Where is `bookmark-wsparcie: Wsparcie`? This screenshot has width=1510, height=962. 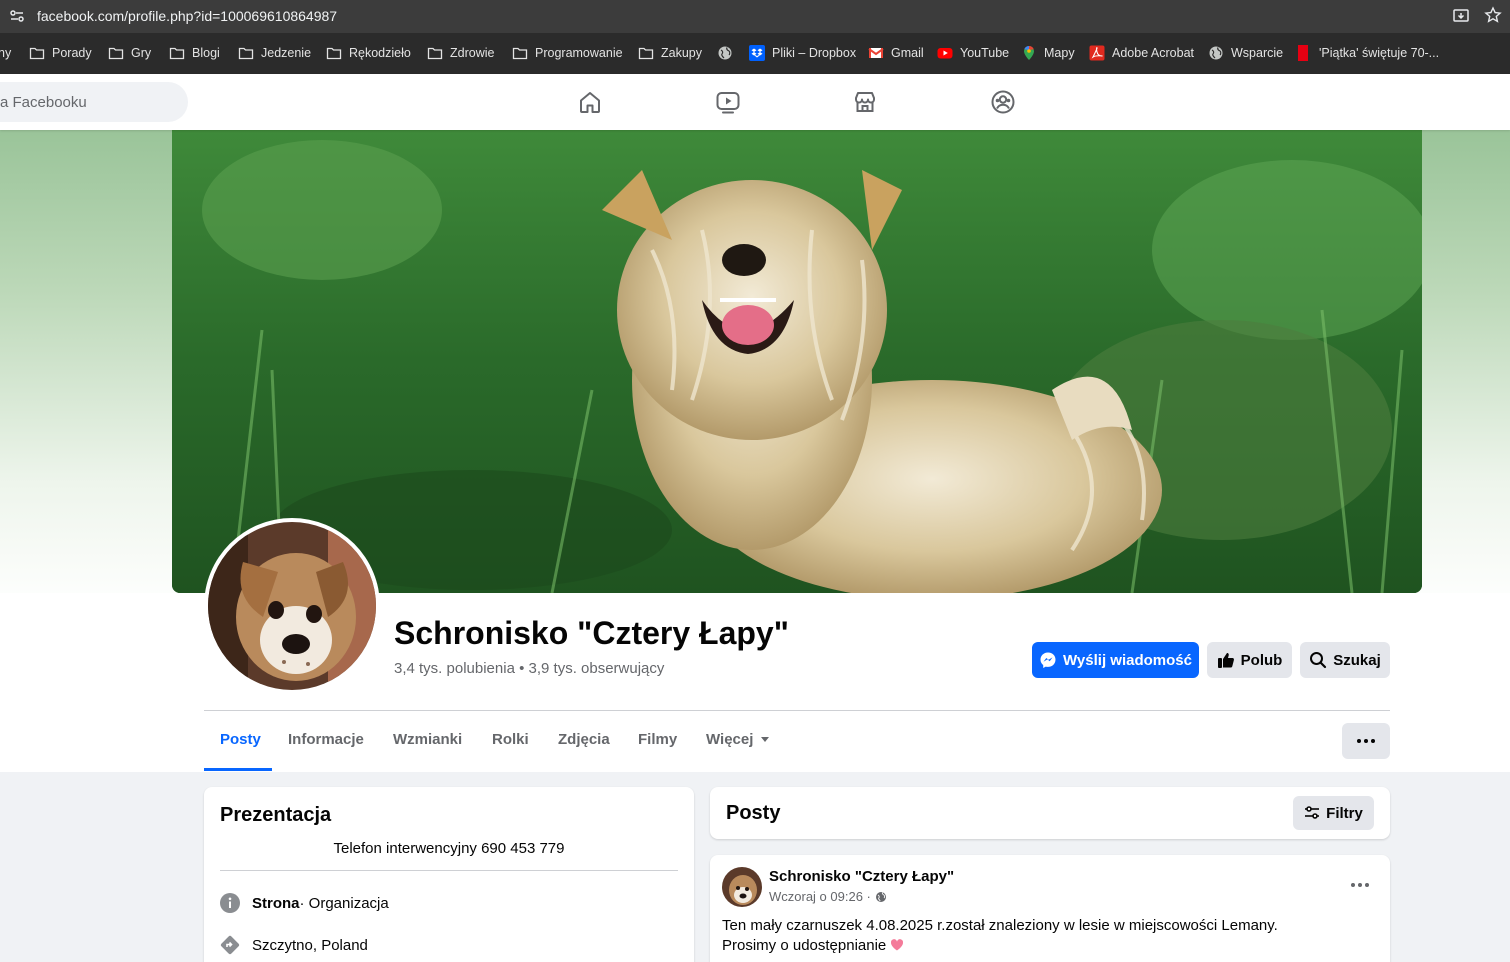
bookmark-wsparcie: Wsparcie is located at coordinates (1245, 53).